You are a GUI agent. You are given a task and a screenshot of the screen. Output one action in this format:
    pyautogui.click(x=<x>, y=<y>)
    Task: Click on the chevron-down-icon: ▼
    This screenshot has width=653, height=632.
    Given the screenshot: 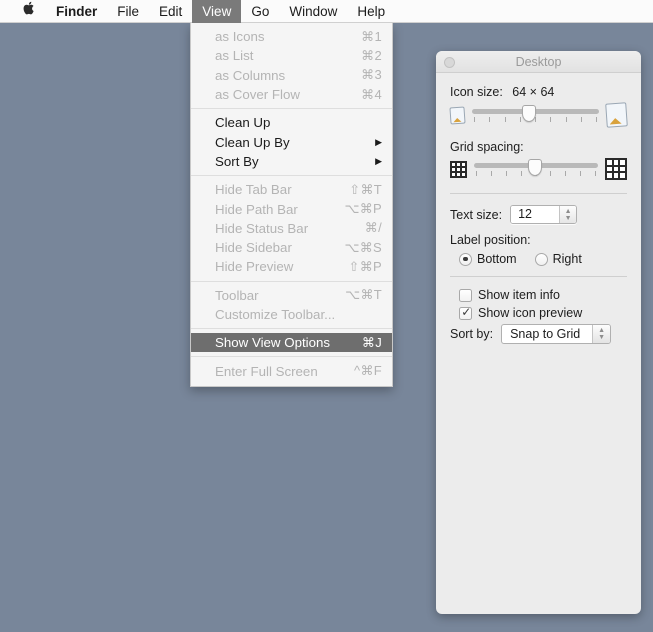 What is the action you would take?
    pyautogui.click(x=602, y=337)
    